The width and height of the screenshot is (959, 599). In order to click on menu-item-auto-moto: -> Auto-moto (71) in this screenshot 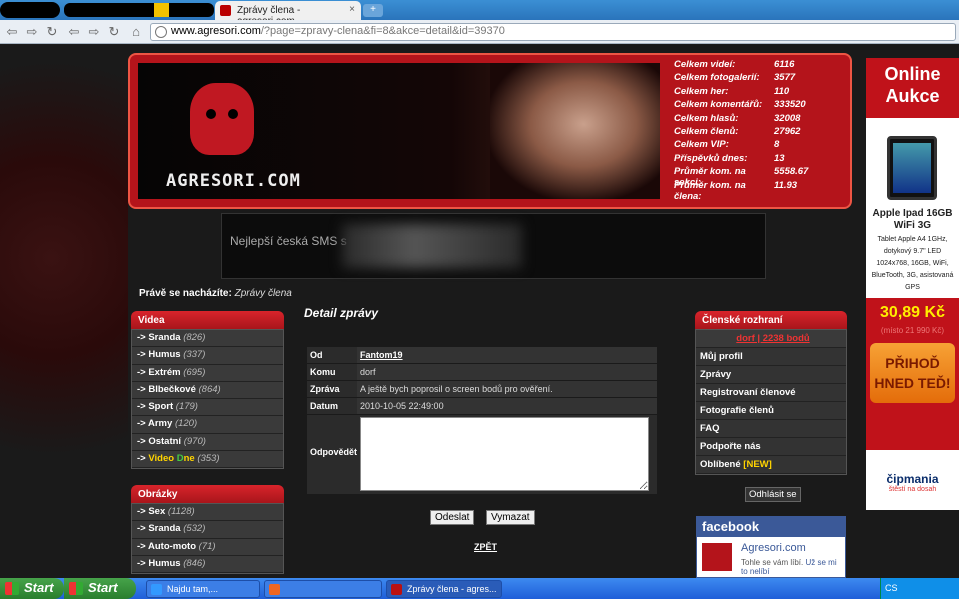, I will do `click(207, 547)`.